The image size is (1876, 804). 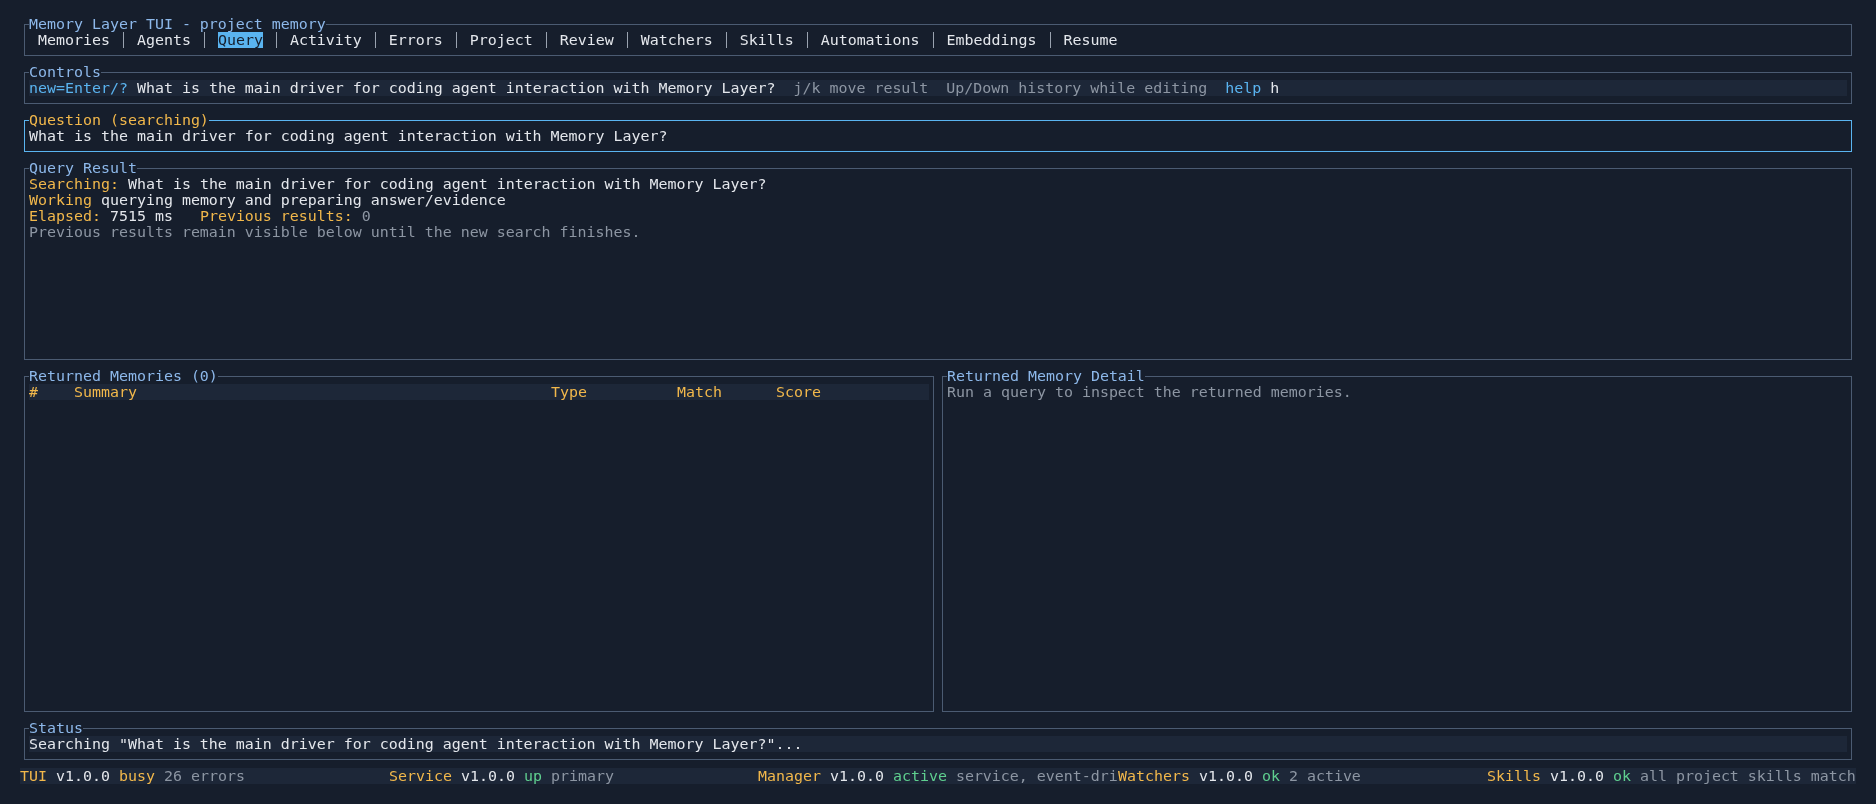 What do you see at coordinates (240, 40) in the screenshot?
I see `tab: Query` at bounding box center [240, 40].